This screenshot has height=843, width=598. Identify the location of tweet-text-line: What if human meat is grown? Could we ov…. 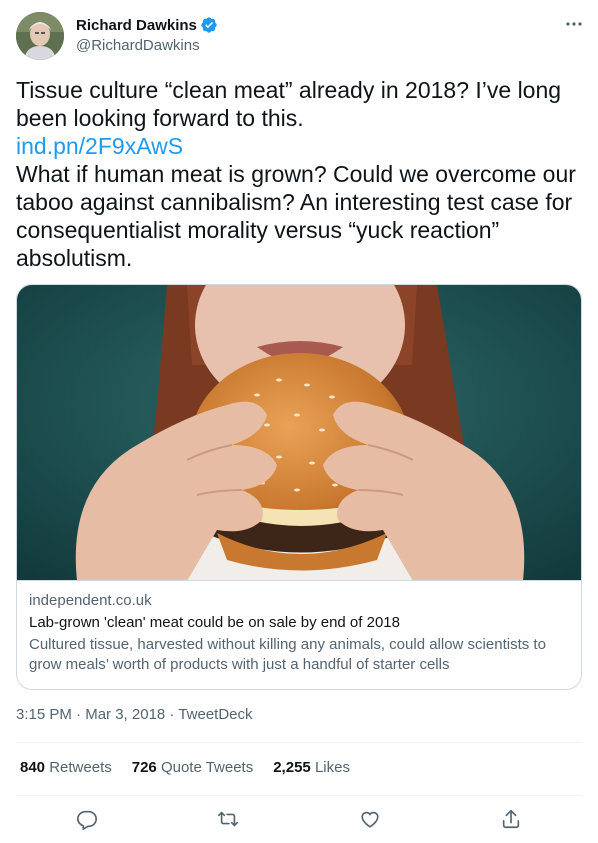
(296, 174).